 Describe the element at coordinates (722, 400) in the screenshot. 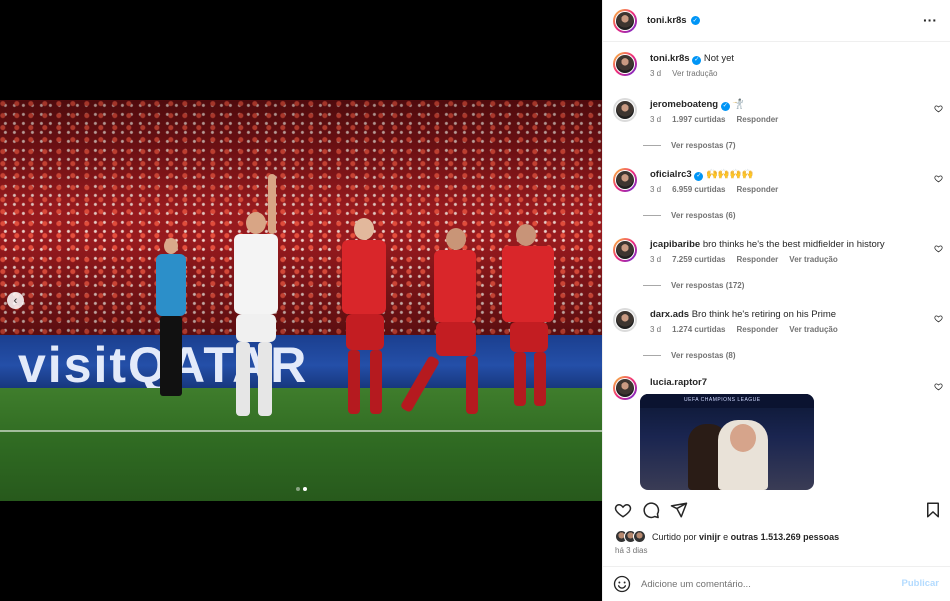

I see `image-banner-text: UEFA CHAMPIONS LEAGUE` at that location.